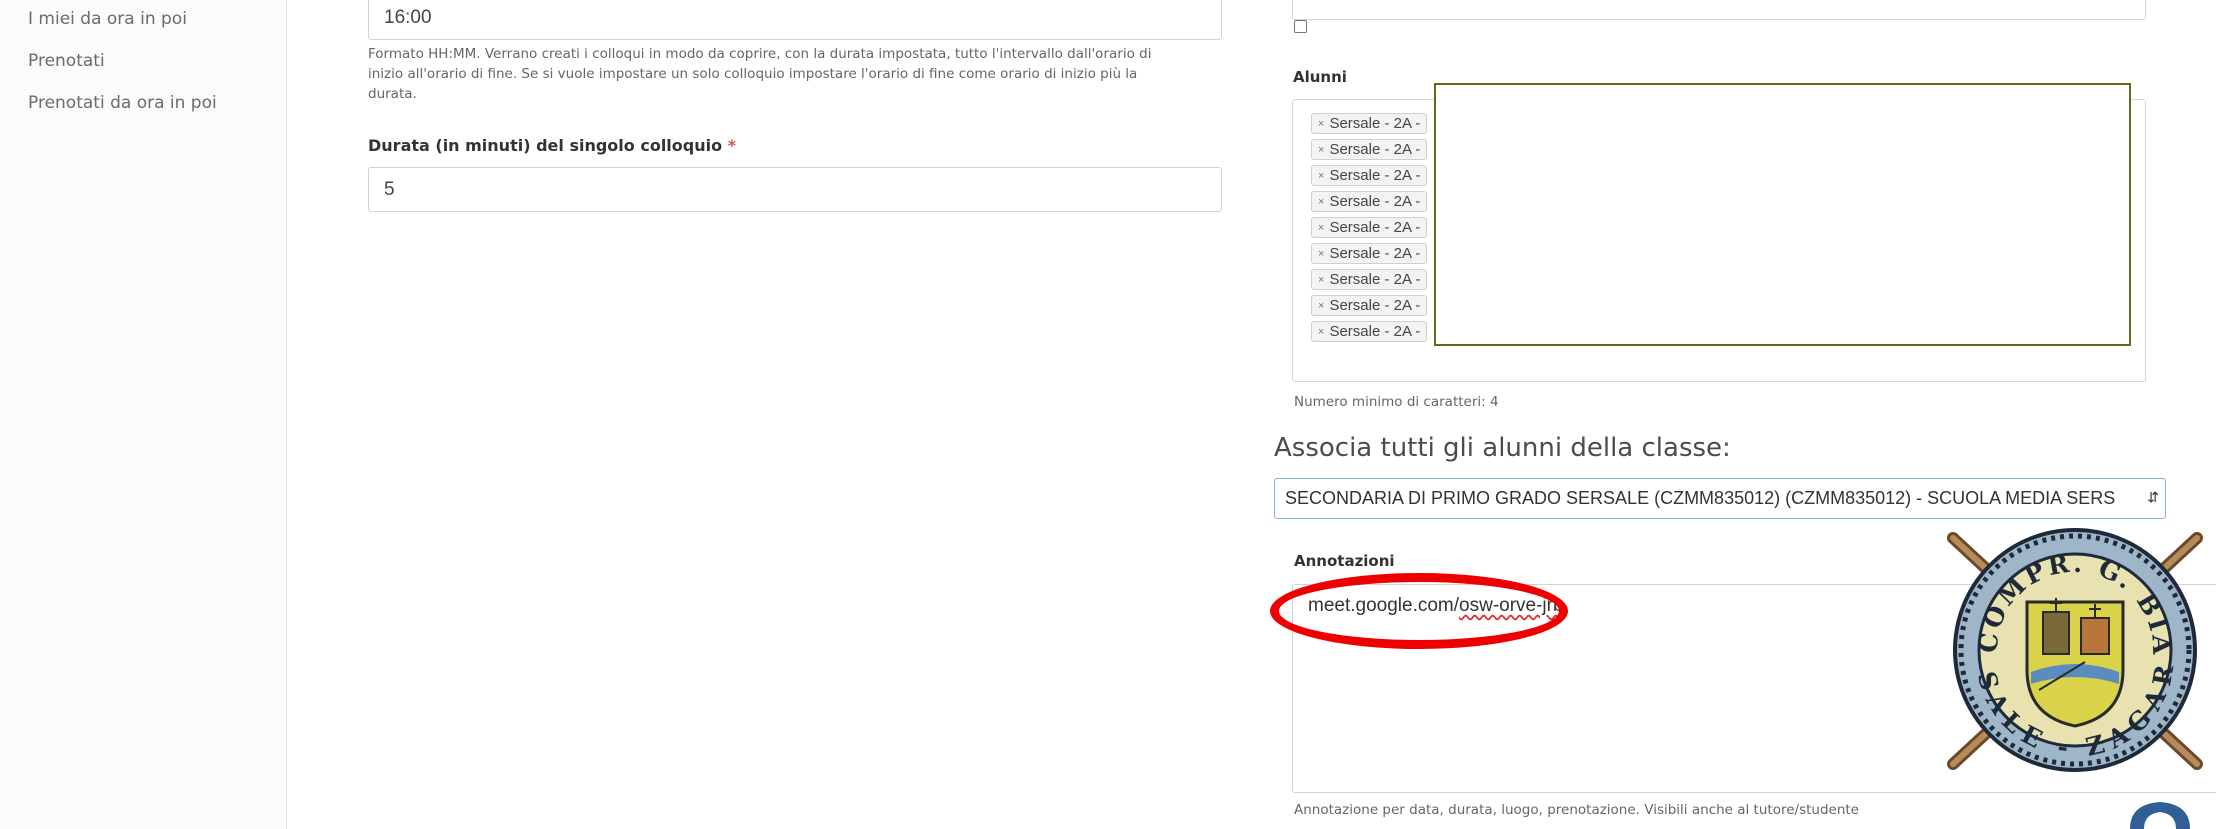 The image size is (2216, 829). I want to click on end-time-field: 16:00, so click(795, 20).